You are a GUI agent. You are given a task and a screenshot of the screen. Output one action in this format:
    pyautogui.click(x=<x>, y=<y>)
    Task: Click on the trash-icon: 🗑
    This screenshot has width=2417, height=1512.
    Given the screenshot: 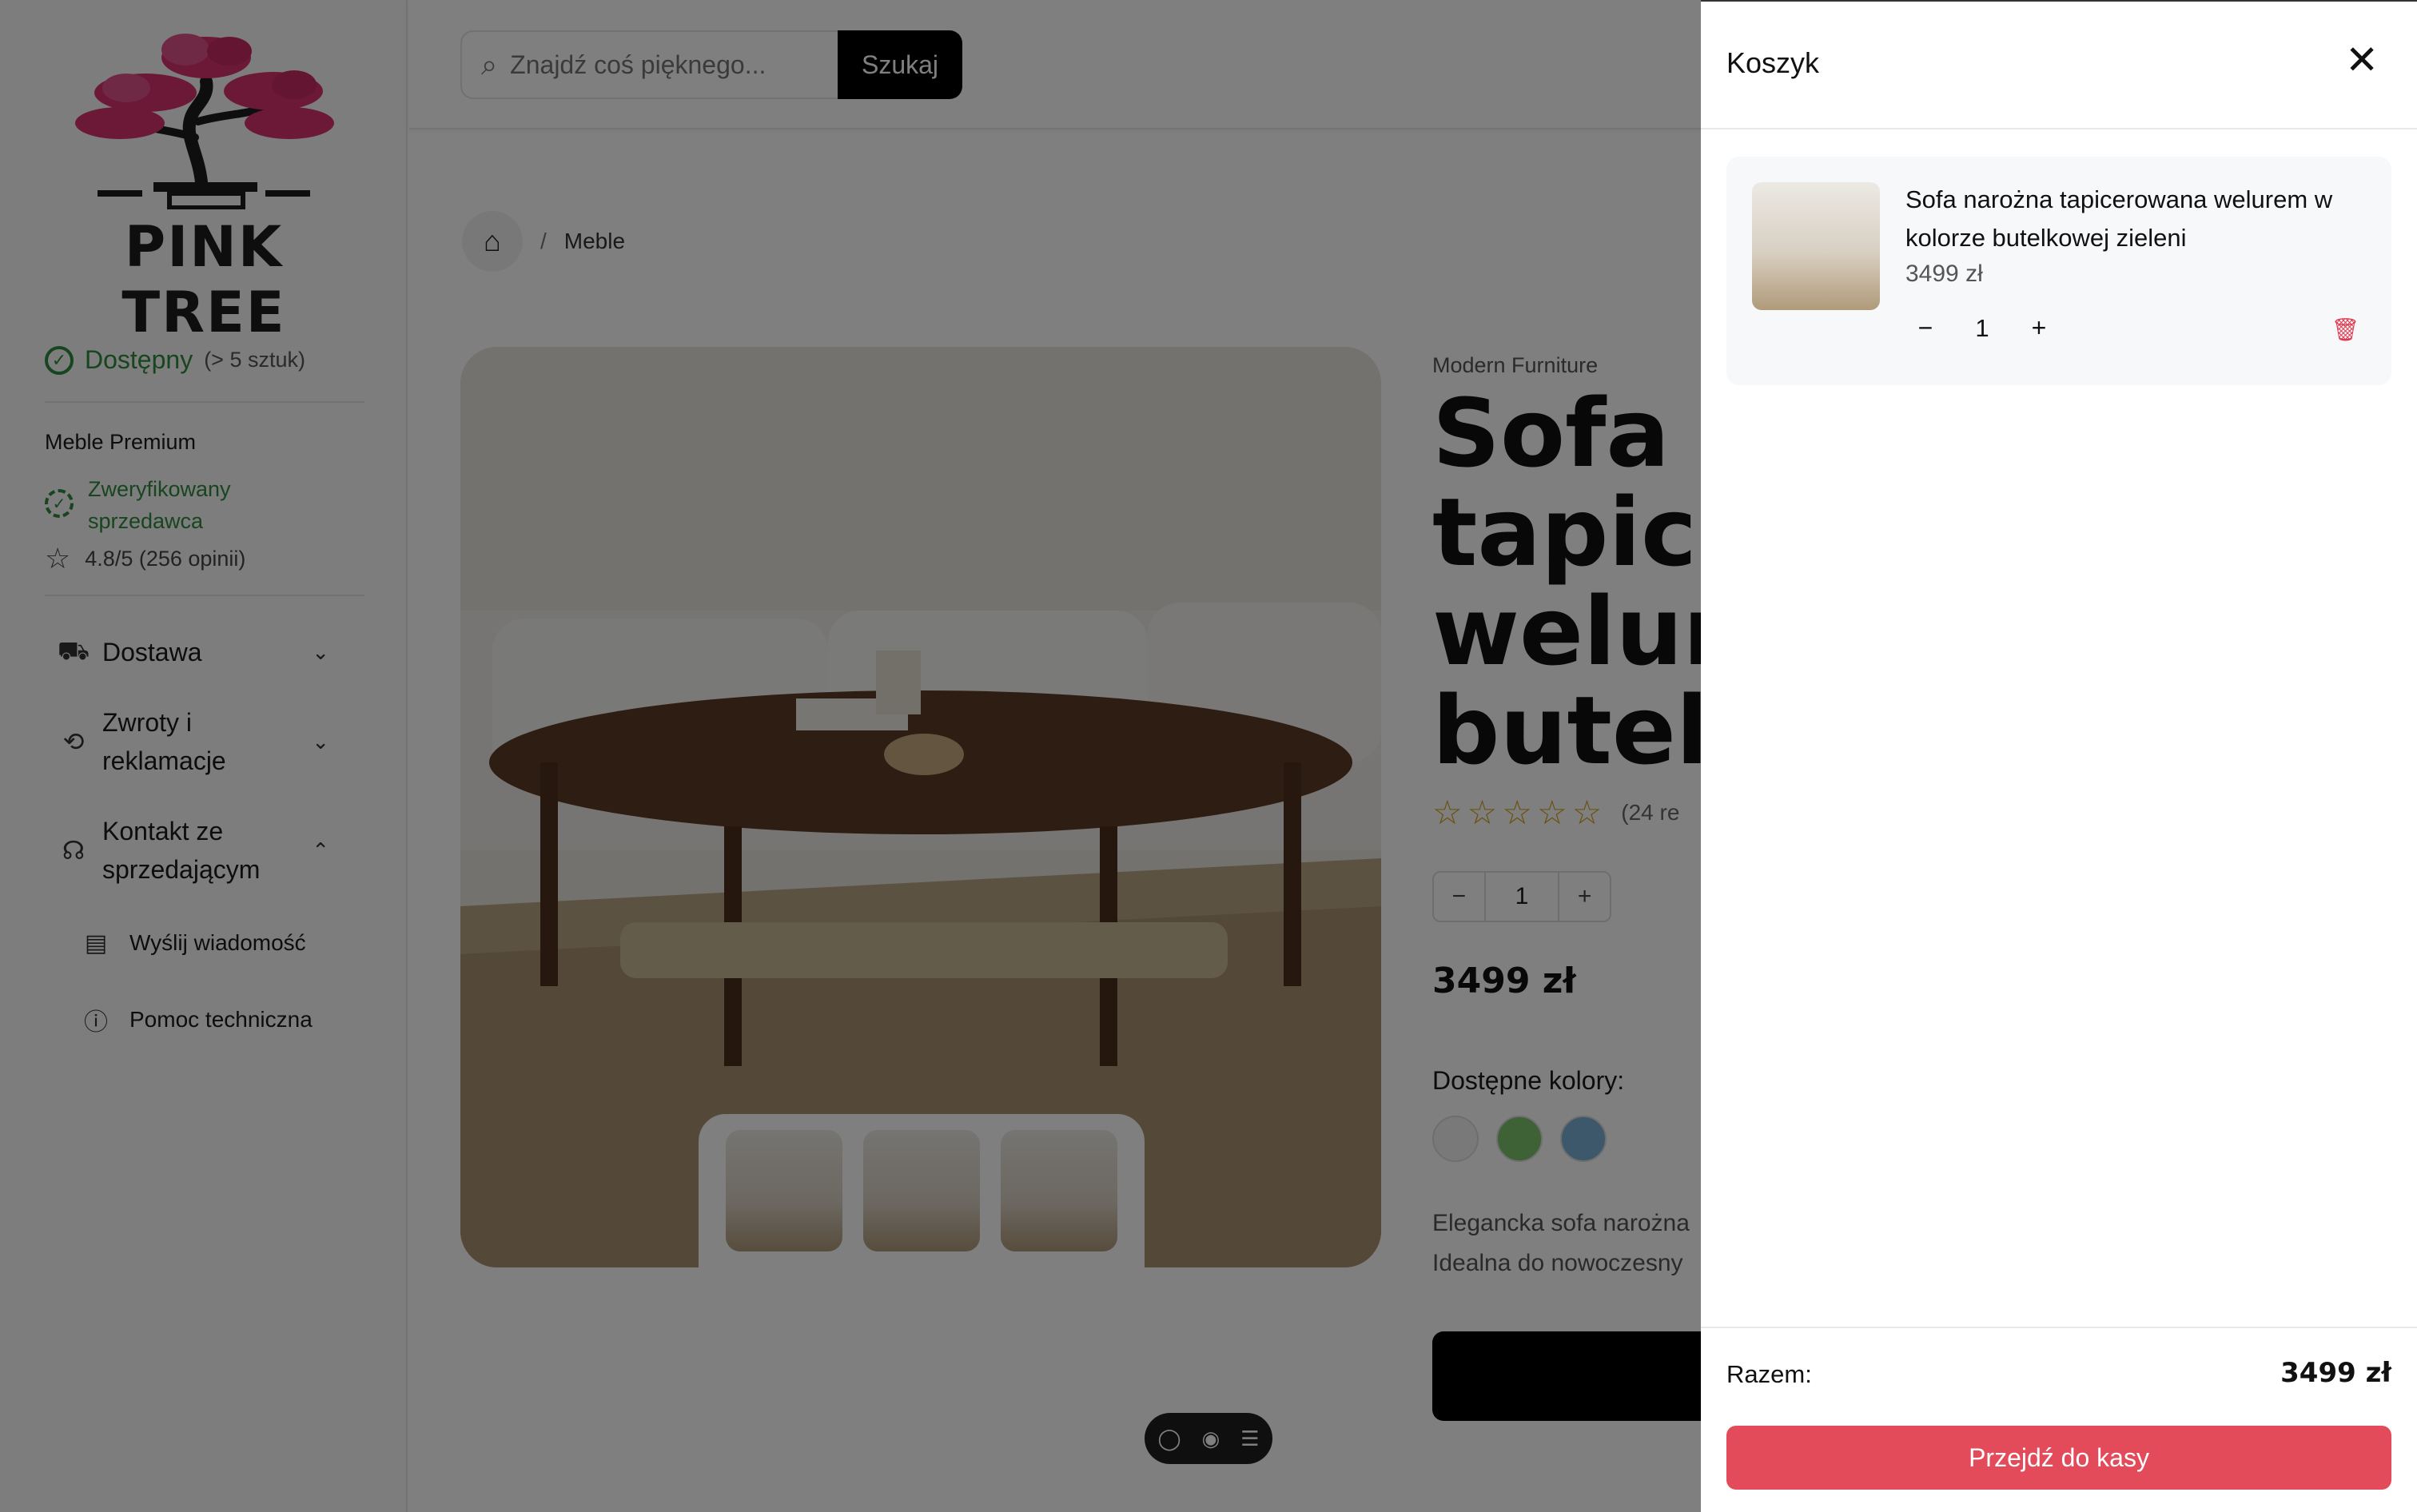 What is the action you would take?
    pyautogui.click(x=2345, y=329)
    